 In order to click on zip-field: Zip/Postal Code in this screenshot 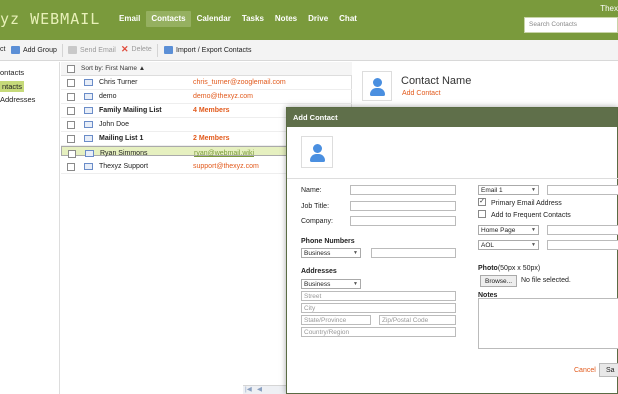, I will do `click(417, 320)`.